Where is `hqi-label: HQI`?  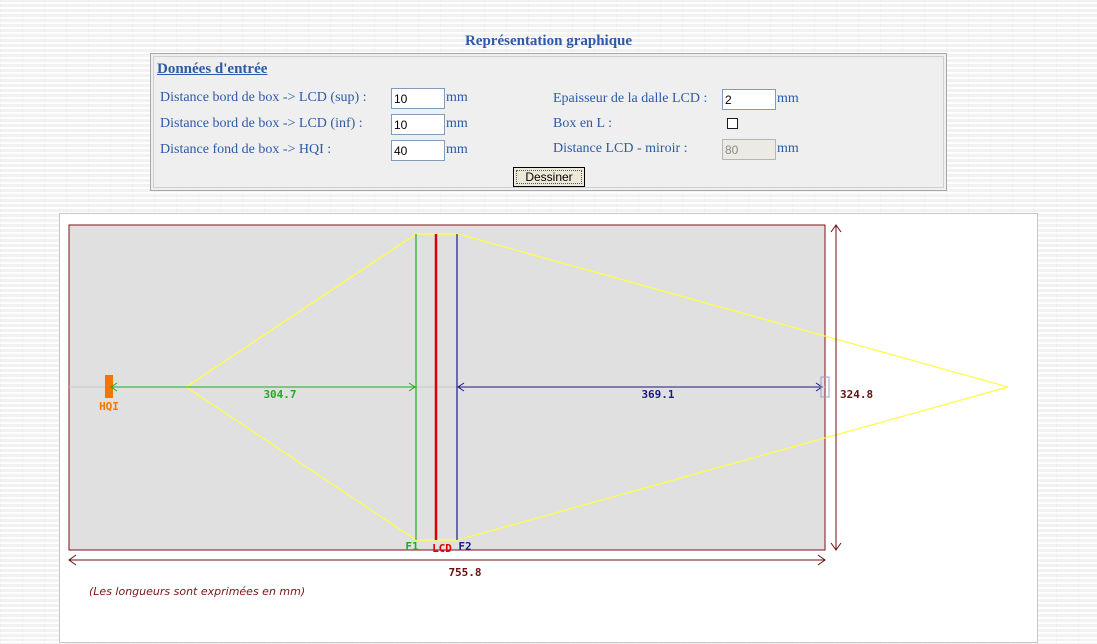 hqi-label: HQI is located at coordinates (109, 406).